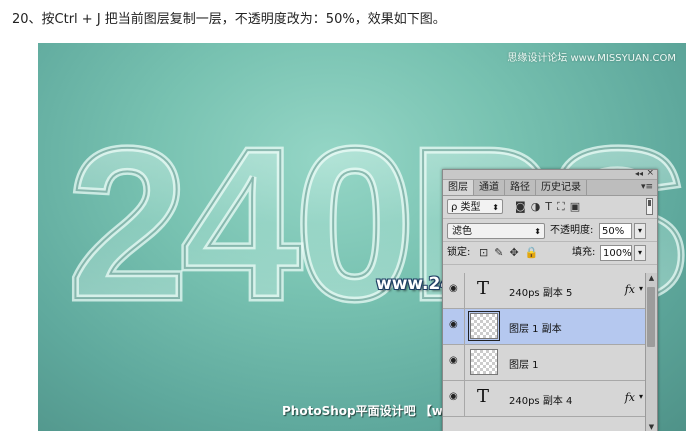 The height and width of the screenshot is (431, 689). I want to click on layer-row: ◉ 图层 1, so click(544, 363).